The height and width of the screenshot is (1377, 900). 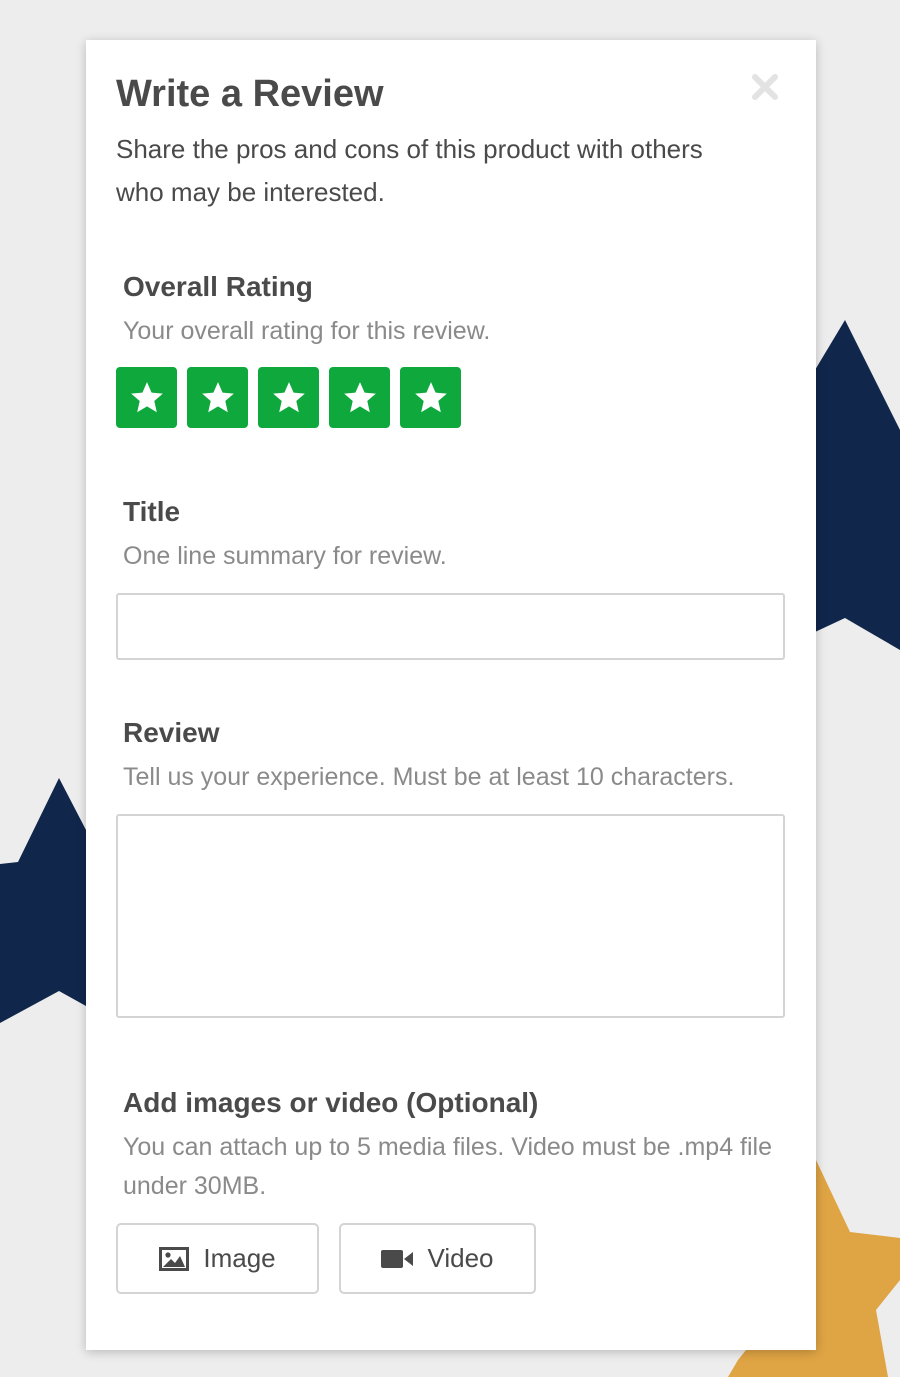 I want to click on star-rating, so click(x=288, y=397).